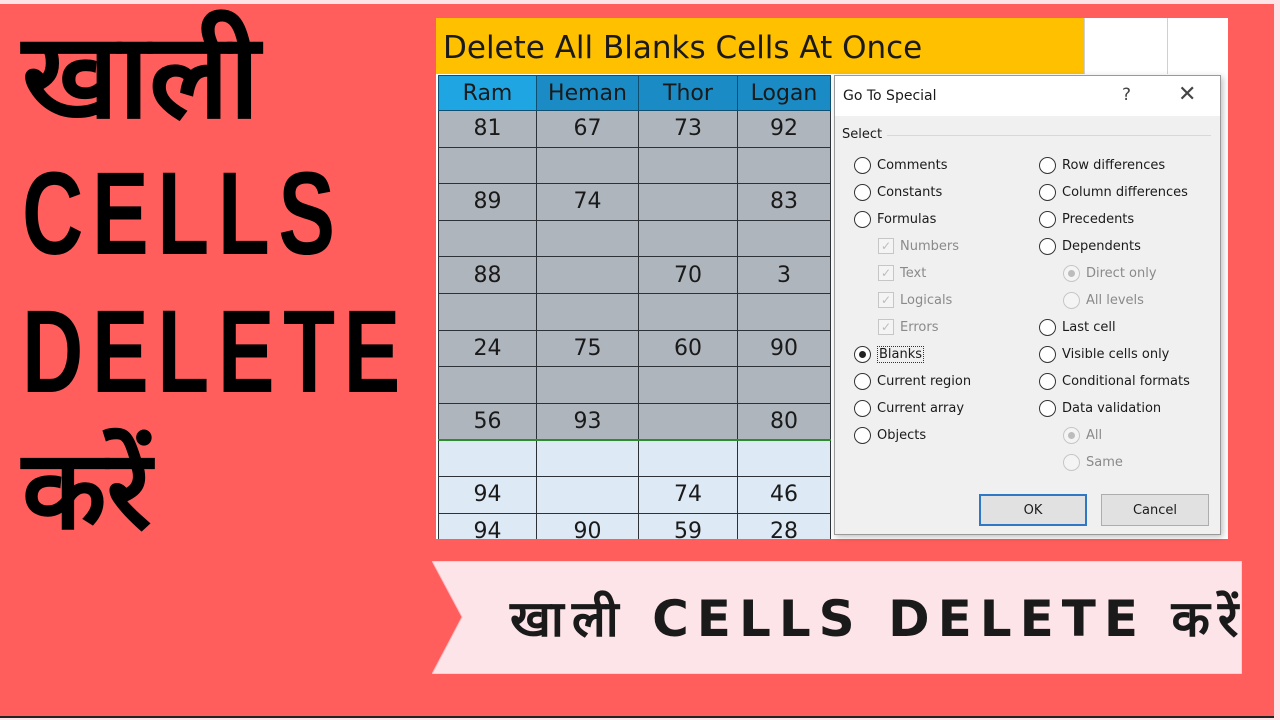 The height and width of the screenshot is (720, 1280). What do you see at coordinates (487, 348) in the screenshot?
I see `table-cell: 24` at bounding box center [487, 348].